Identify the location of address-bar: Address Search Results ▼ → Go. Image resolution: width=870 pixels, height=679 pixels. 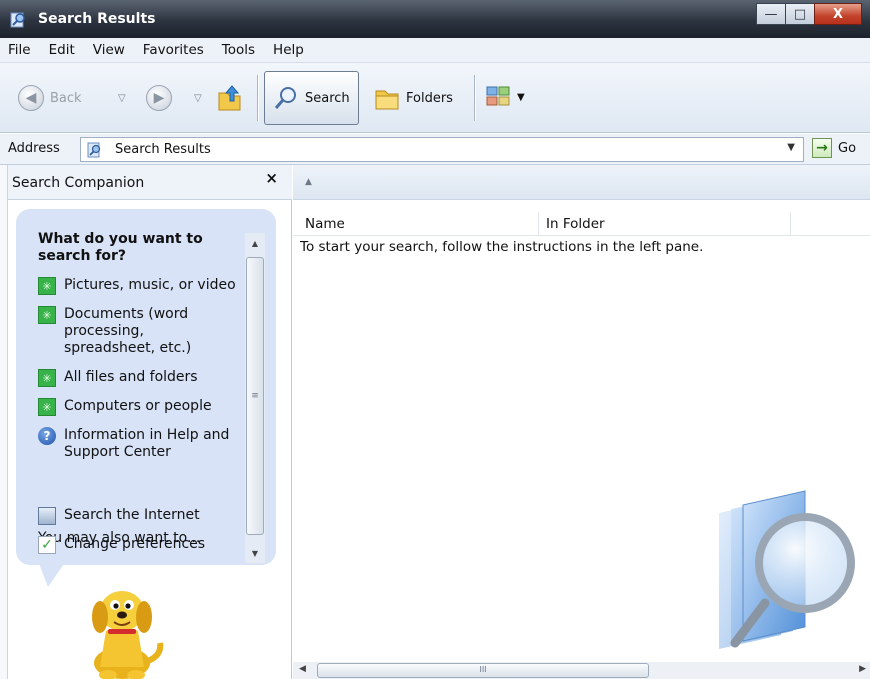
(435, 149).